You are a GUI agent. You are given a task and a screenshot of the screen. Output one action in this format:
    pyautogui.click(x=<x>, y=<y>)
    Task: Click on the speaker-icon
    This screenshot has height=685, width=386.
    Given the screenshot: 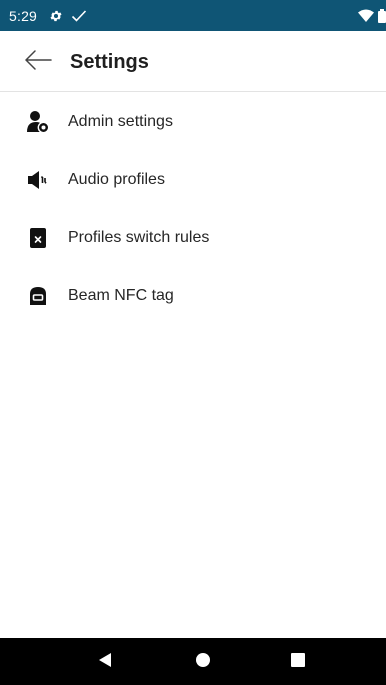 What is the action you would take?
    pyautogui.click(x=38, y=180)
    